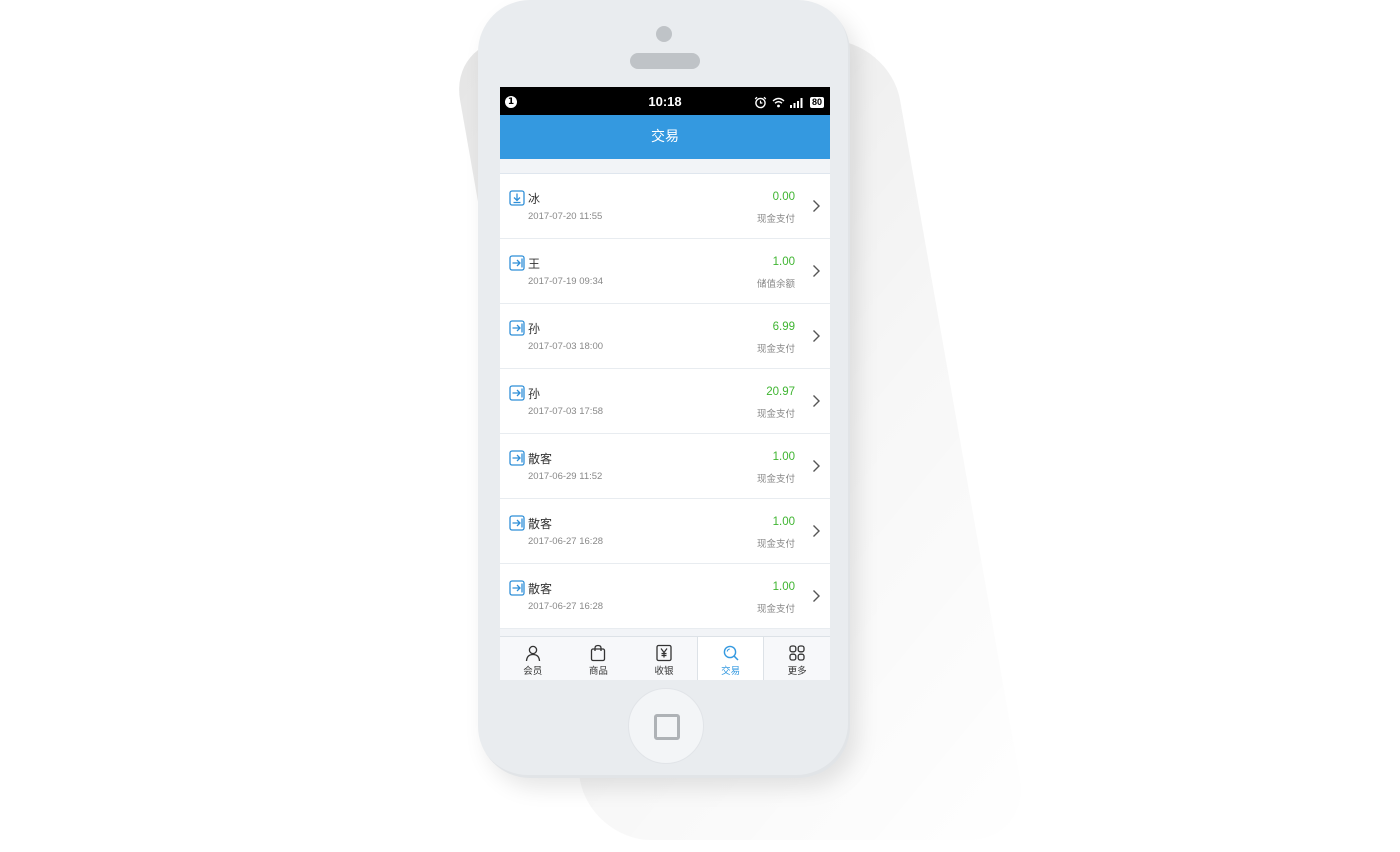 This screenshot has width=1400, height=852. I want to click on tab-grid: 更多, so click(797, 658).